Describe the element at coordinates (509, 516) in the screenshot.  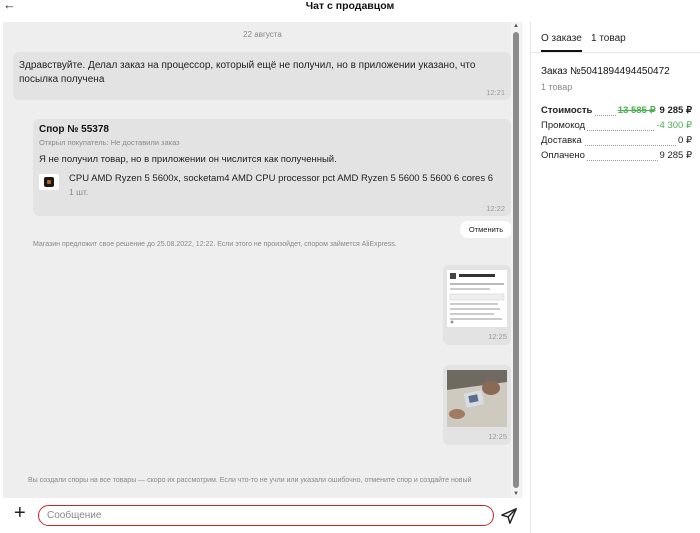
I see `send-icon` at that location.